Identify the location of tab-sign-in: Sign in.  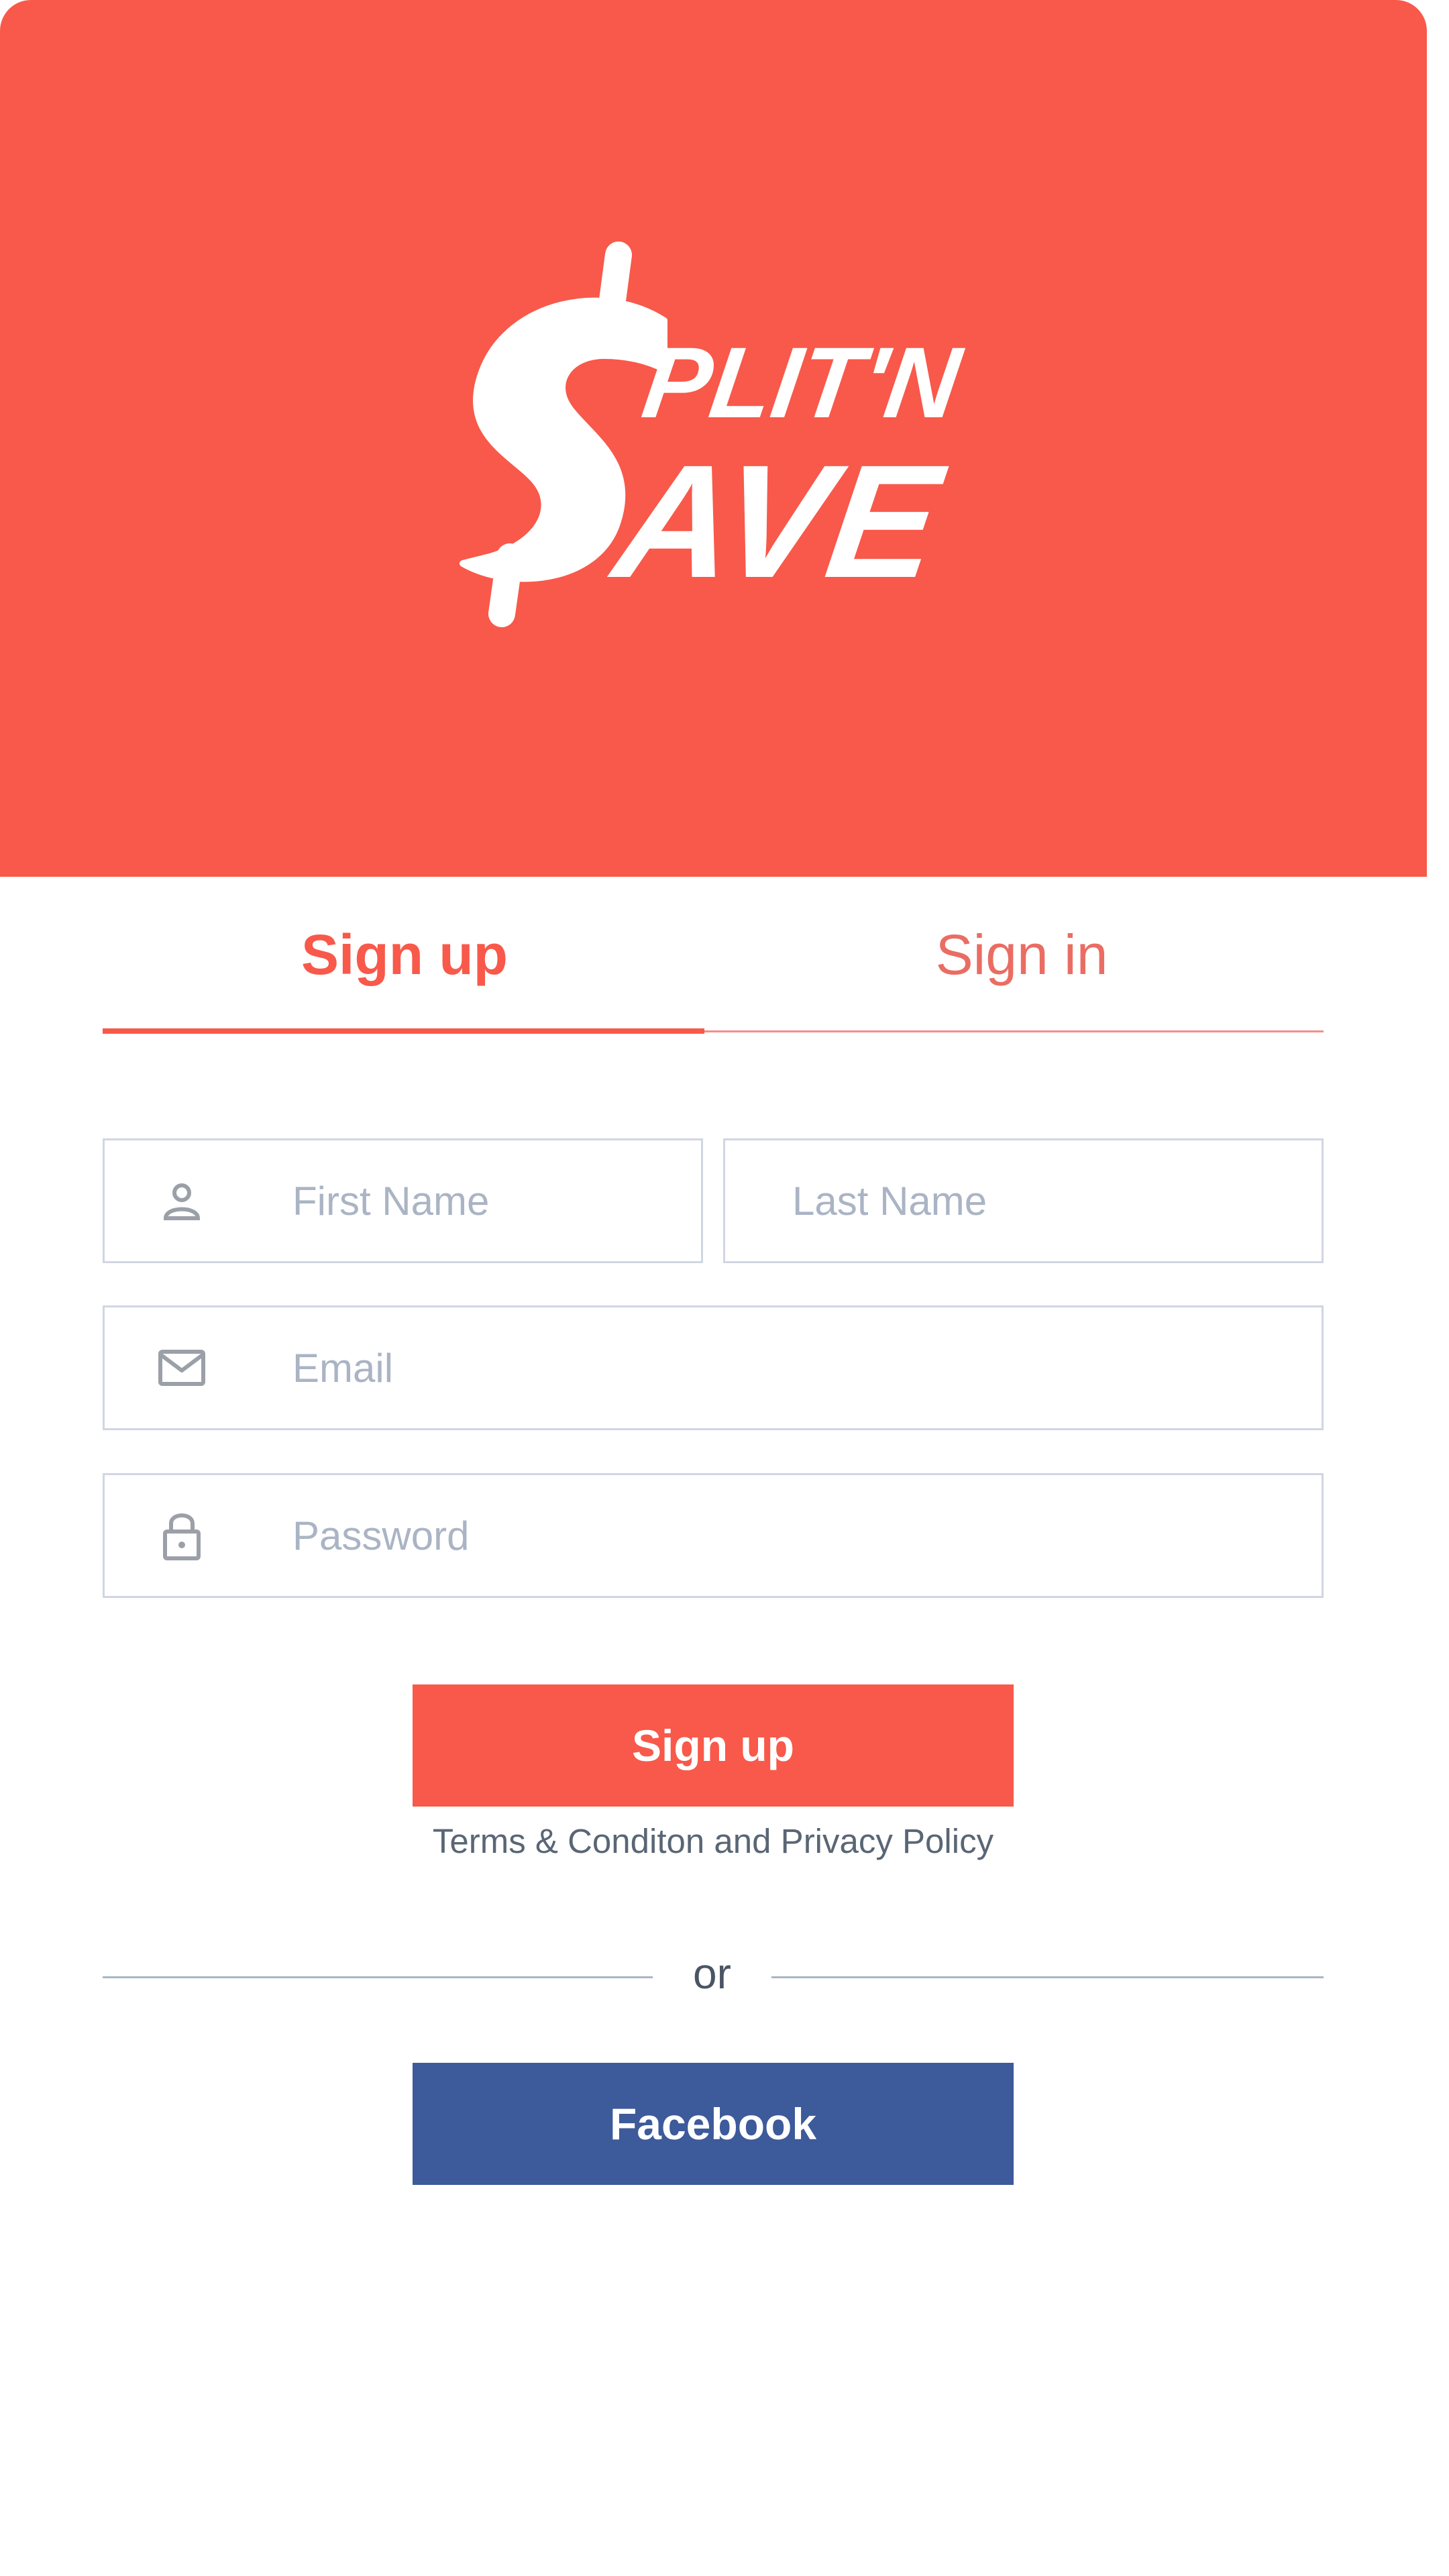
(1022, 955).